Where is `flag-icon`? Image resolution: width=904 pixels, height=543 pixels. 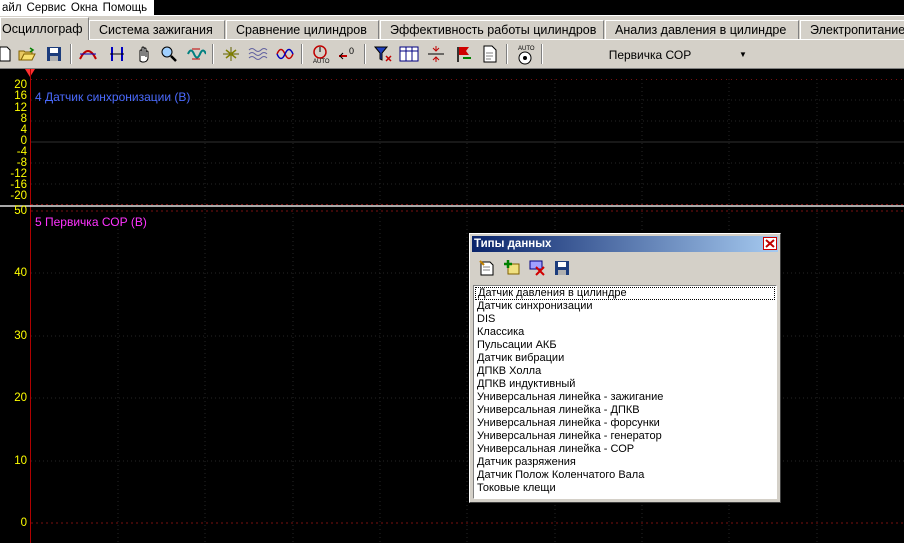
flag-icon is located at coordinates (463, 54).